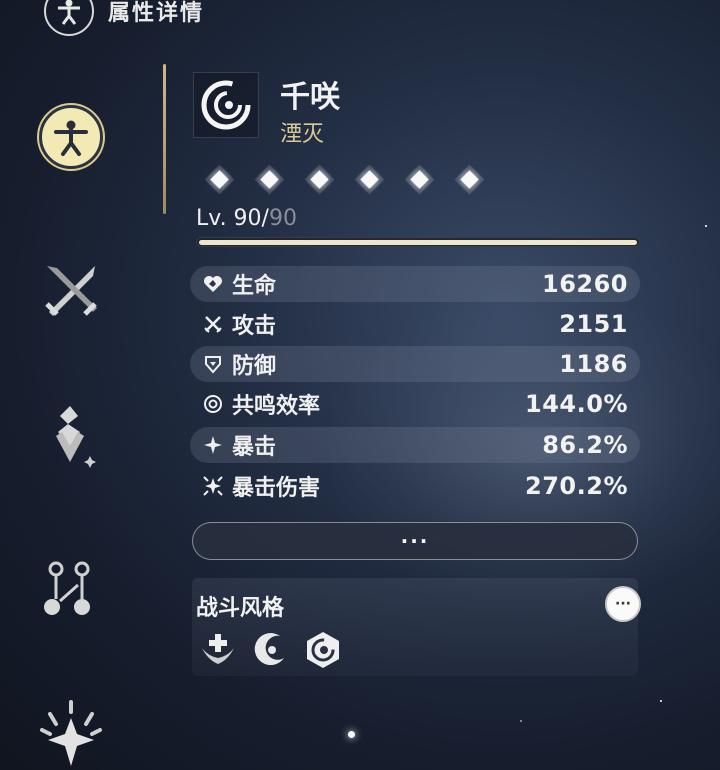 This screenshot has height=770, width=720. What do you see at coordinates (213, 445) in the screenshot?
I see `crit-star-icon` at bounding box center [213, 445].